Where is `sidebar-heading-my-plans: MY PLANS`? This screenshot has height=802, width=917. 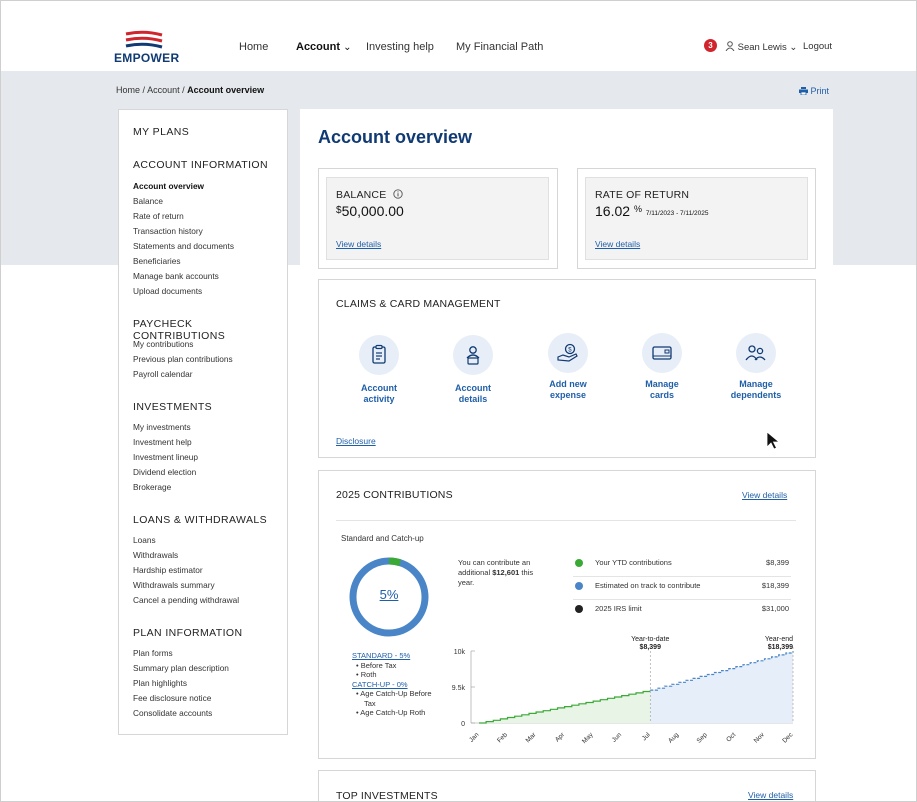
sidebar-heading-my-plans: MY PLANS is located at coordinates (161, 132).